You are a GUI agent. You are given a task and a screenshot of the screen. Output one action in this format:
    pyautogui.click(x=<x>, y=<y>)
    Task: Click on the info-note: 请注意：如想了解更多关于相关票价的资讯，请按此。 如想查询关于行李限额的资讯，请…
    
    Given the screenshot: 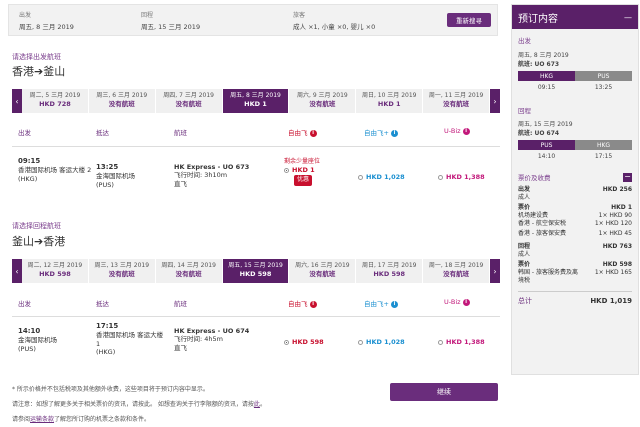 What is the action you would take?
    pyautogui.click(x=139, y=404)
    